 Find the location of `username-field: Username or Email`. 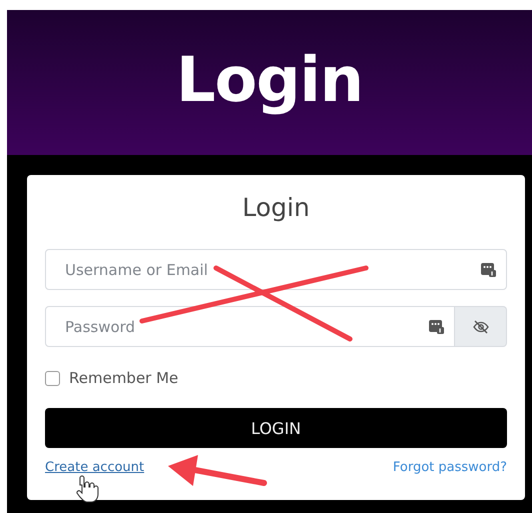

username-field: Username or Email is located at coordinates (276, 269).